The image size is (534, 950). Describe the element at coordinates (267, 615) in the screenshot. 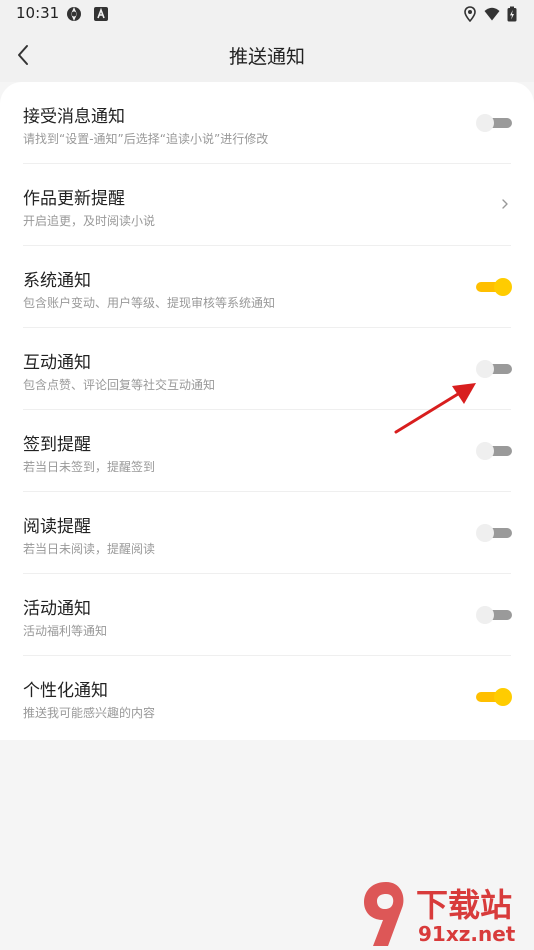

I see `setting-row-activity-notifications: 活动通知 活动福利等通知` at that location.